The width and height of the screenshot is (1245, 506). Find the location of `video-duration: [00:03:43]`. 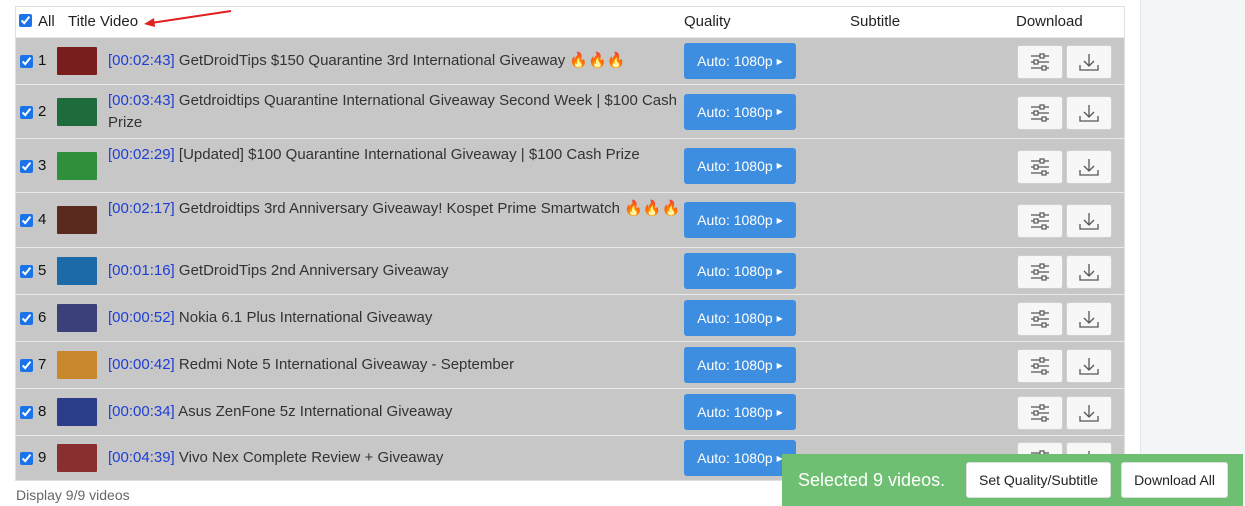

video-duration: [00:03:43] is located at coordinates (141, 100).